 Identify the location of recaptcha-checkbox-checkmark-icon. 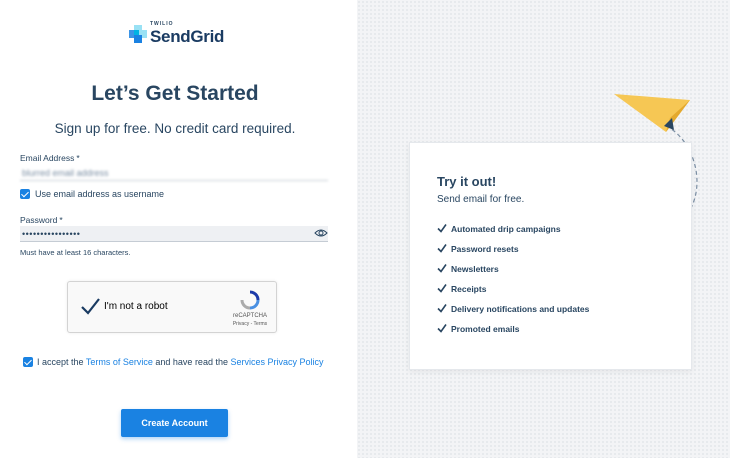
(90, 306).